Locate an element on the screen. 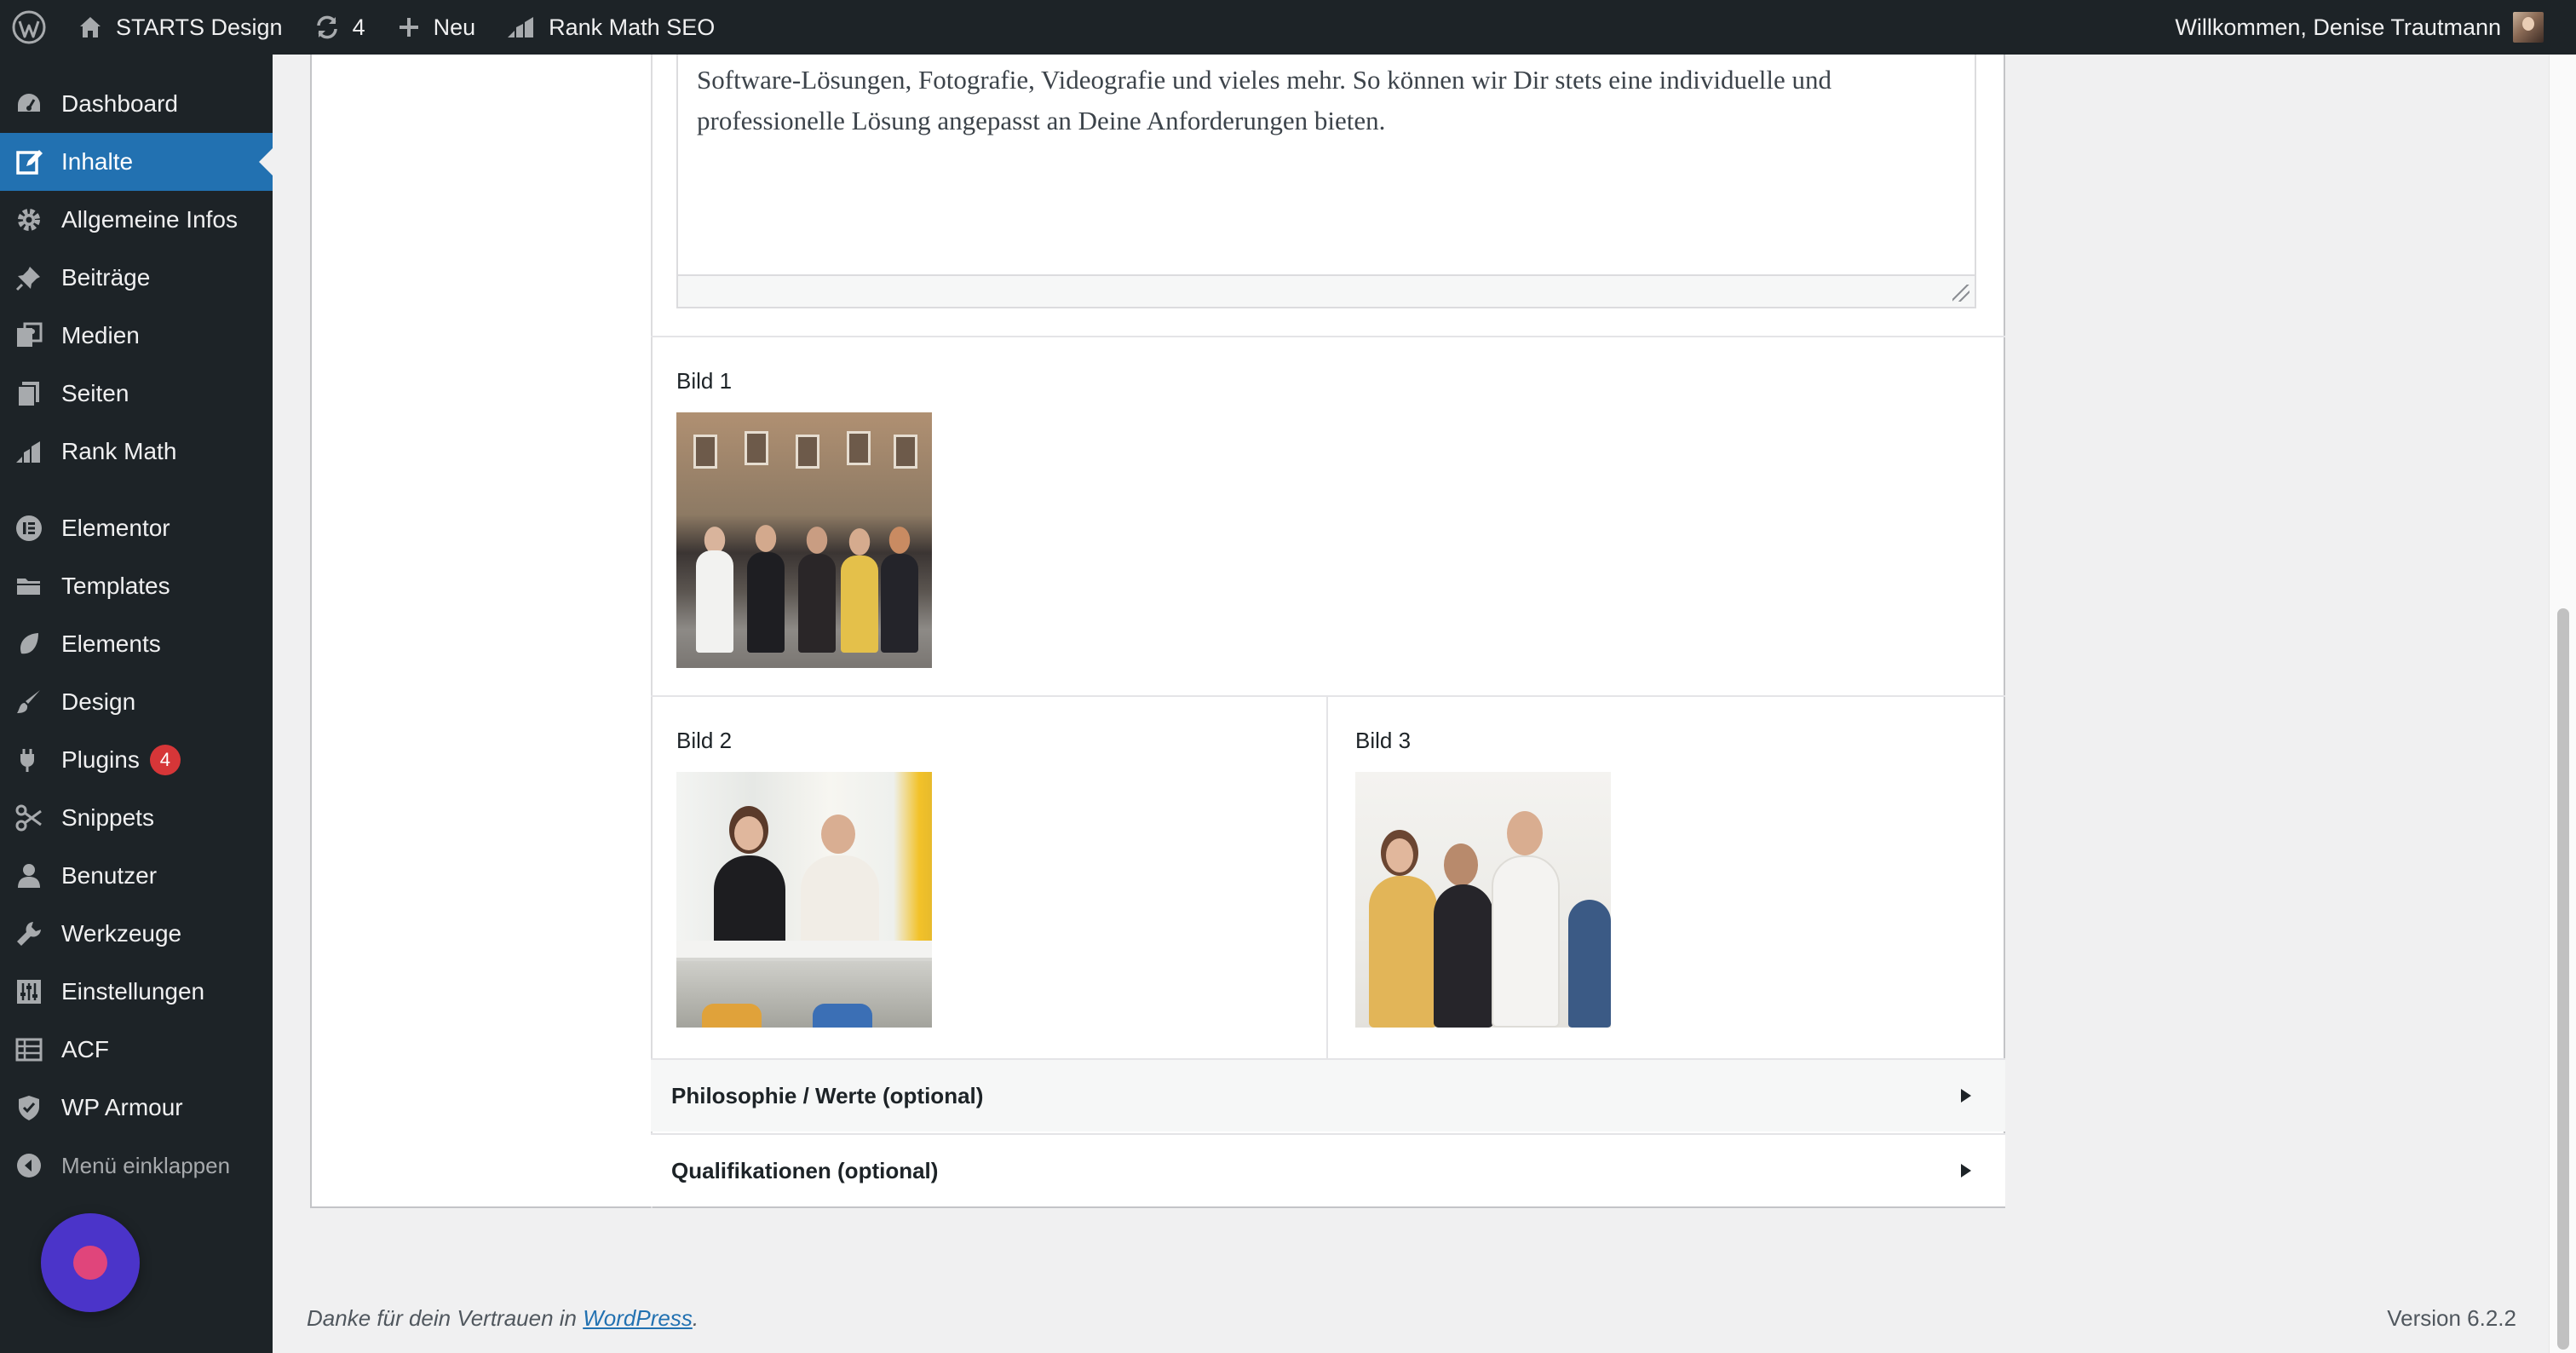 This screenshot has width=2576, height=1353. sidebar-item-seiten: Seiten is located at coordinates (136, 394).